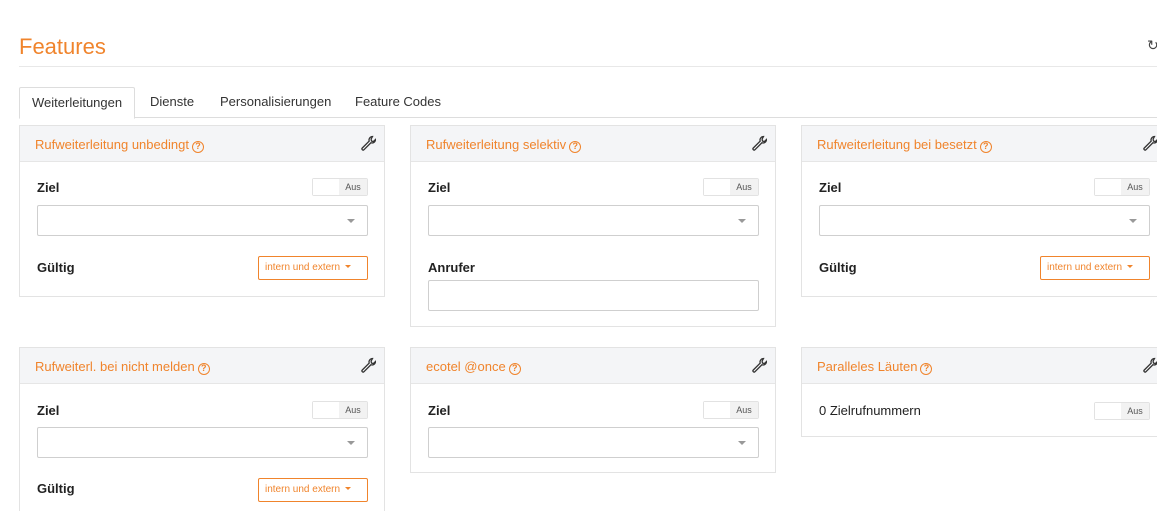 The height and width of the screenshot is (511, 1157). I want to click on card-title: ecotel @once?, so click(473, 367).